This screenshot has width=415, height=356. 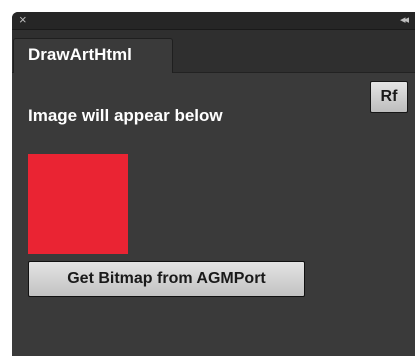 I want to click on tab-drawarthtml: DrawArtHtml, so click(x=93, y=55).